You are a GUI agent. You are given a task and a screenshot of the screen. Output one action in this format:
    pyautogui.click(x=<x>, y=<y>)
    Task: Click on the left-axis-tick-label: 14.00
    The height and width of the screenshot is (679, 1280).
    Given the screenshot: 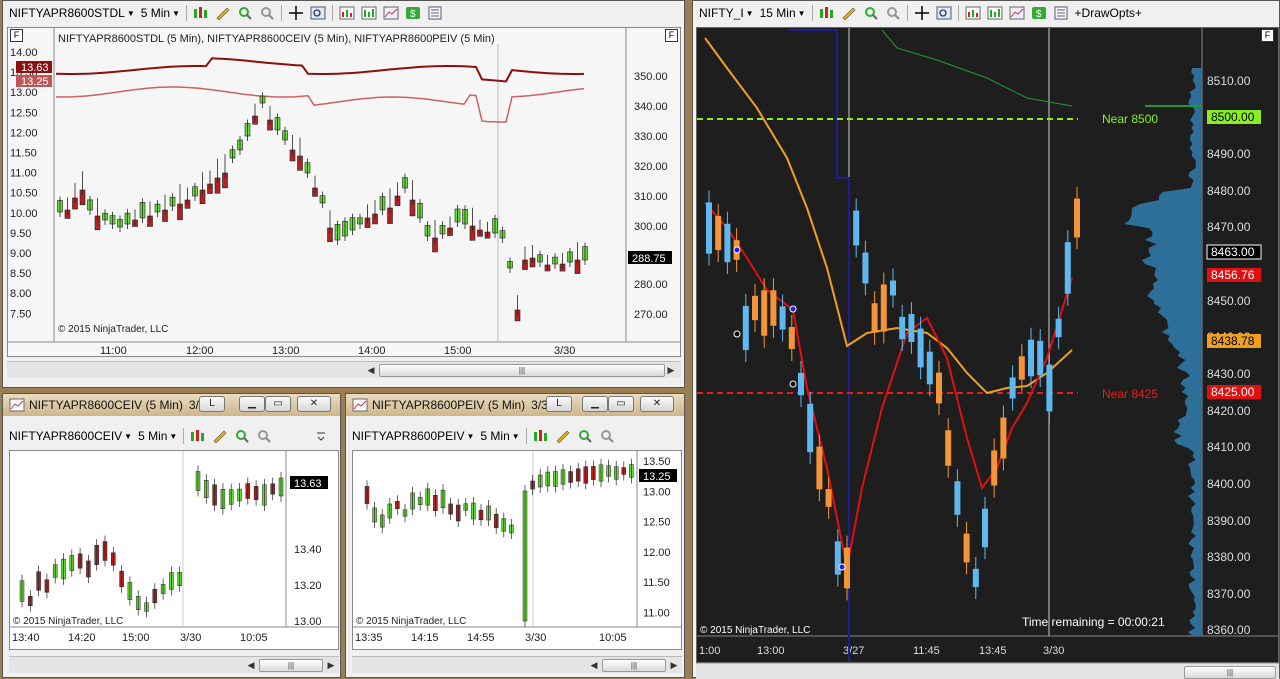 What is the action you would take?
    pyautogui.click(x=24, y=53)
    